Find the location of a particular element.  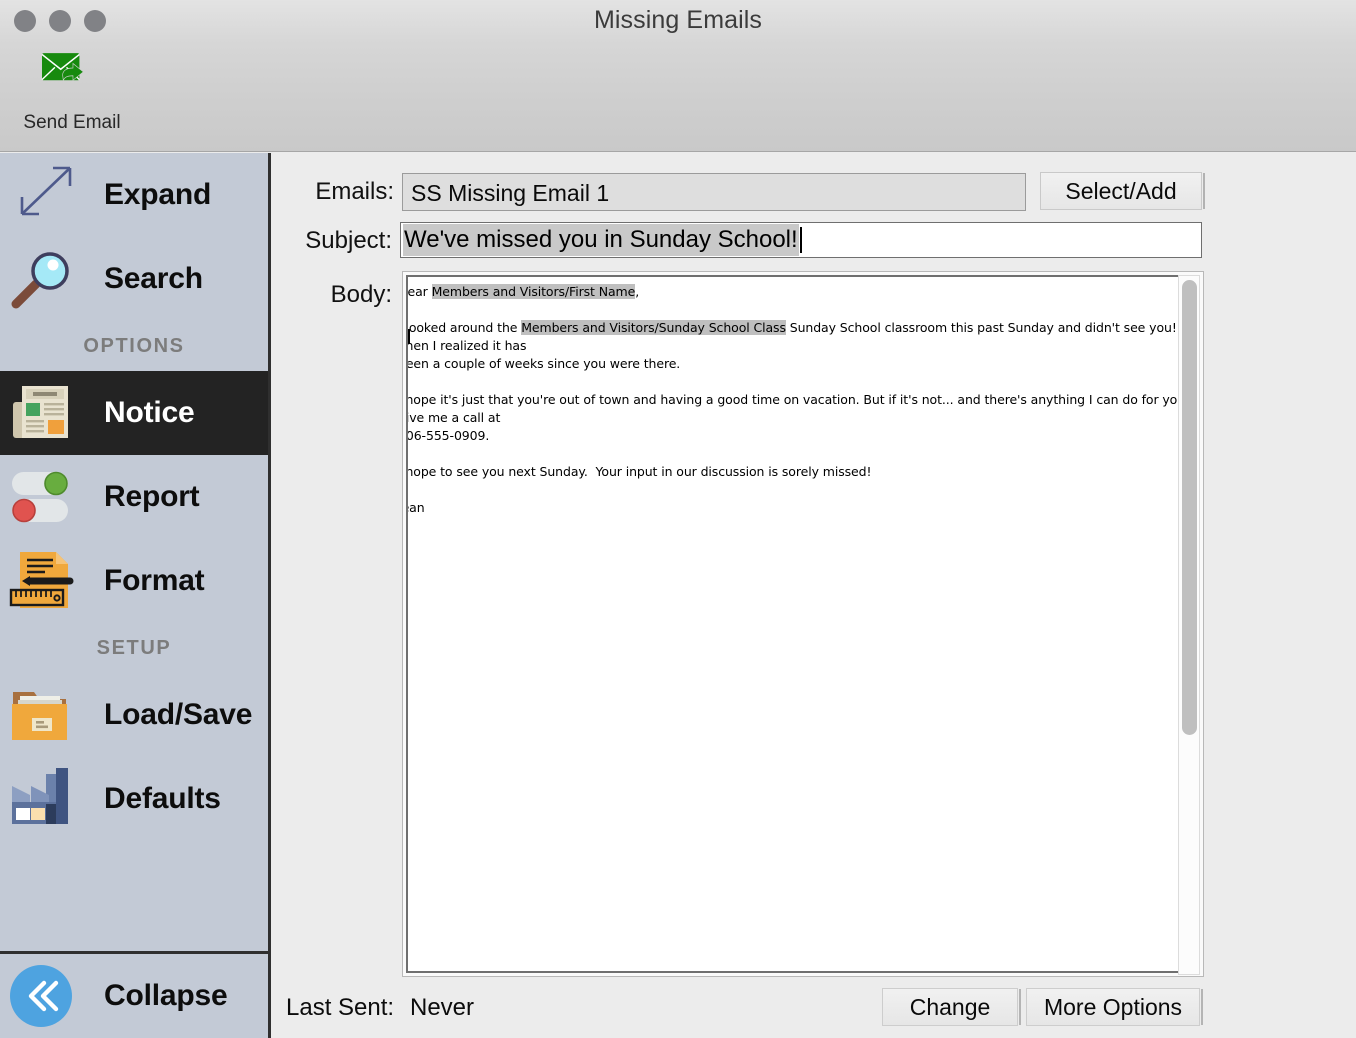

factory-icon is located at coordinates (47, 799).